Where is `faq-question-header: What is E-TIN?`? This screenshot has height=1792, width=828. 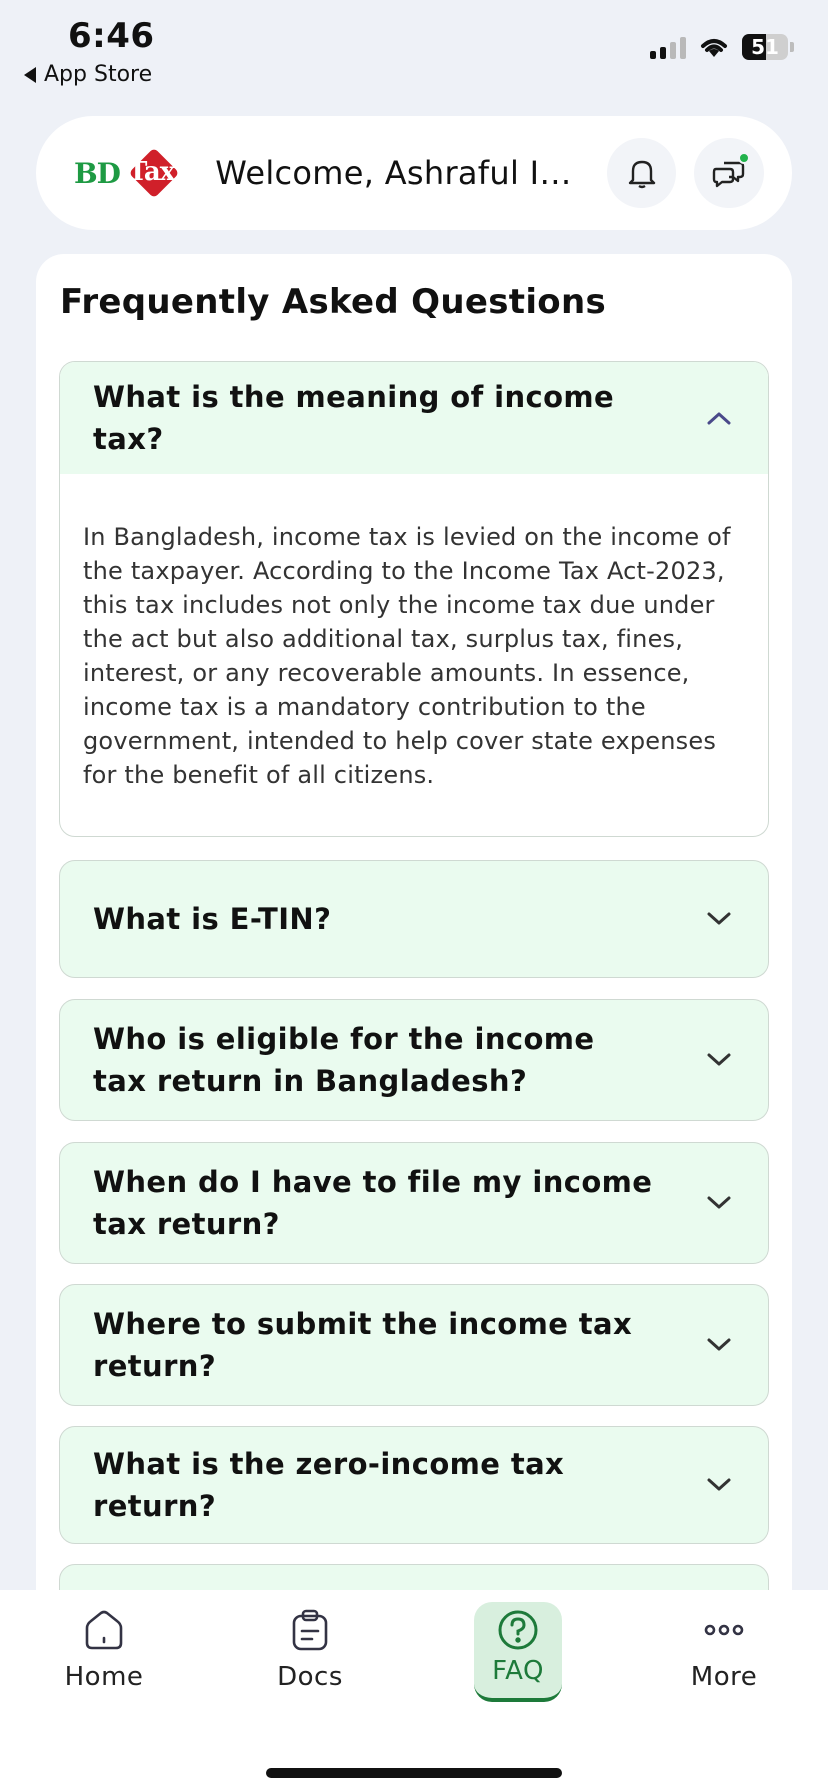
faq-question-header: What is E-TIN? is located at coordinates (414, 919).